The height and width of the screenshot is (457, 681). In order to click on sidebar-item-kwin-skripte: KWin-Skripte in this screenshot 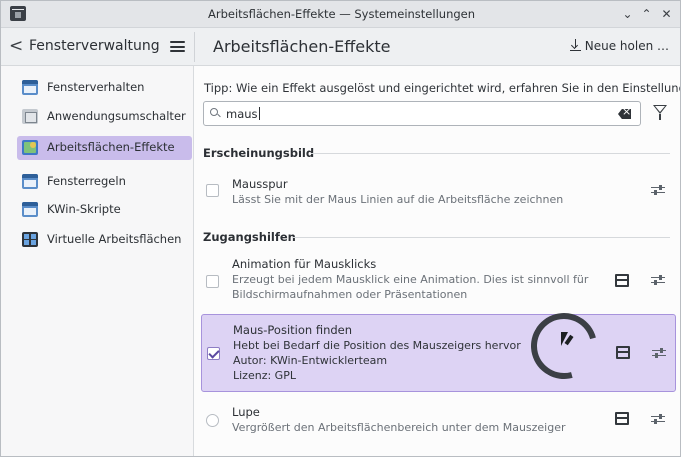, I will do `click(104, 210)`.